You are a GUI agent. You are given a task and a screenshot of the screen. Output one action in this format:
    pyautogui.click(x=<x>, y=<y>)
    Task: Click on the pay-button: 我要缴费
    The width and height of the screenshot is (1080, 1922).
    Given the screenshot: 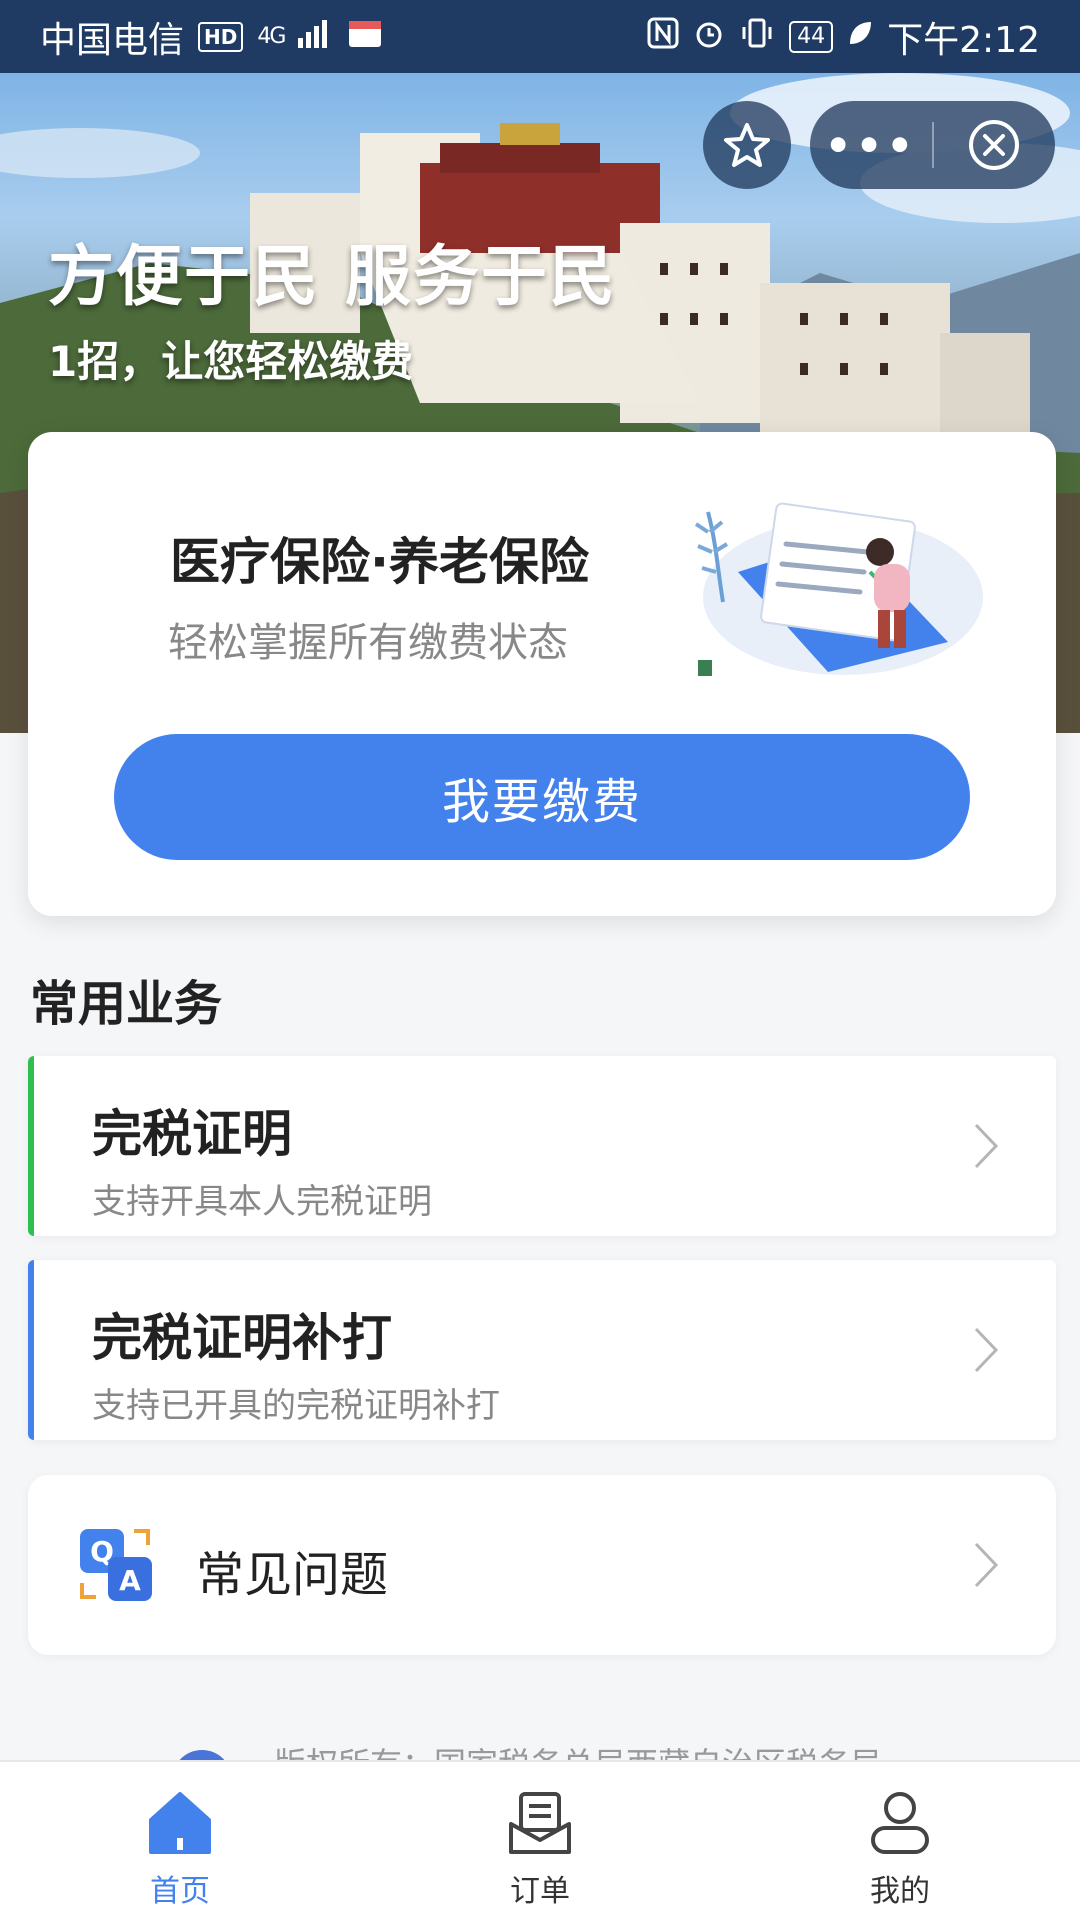 What is the action you would take?
    pyautogui.click(x=542, y=797)
    